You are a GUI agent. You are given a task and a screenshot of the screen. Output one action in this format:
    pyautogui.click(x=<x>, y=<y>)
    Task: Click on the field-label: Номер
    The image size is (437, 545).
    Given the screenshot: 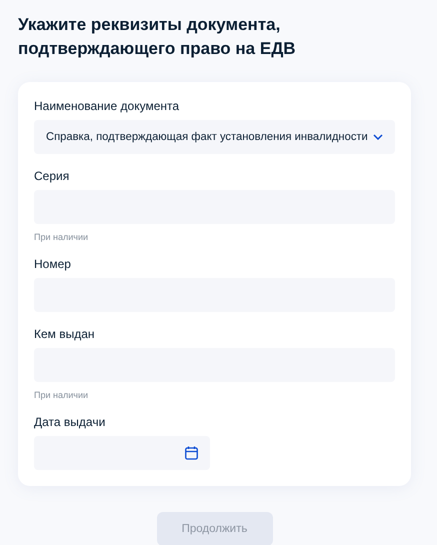 What is the action you would take?
    pyautogui.click(x=53, y=264)
    